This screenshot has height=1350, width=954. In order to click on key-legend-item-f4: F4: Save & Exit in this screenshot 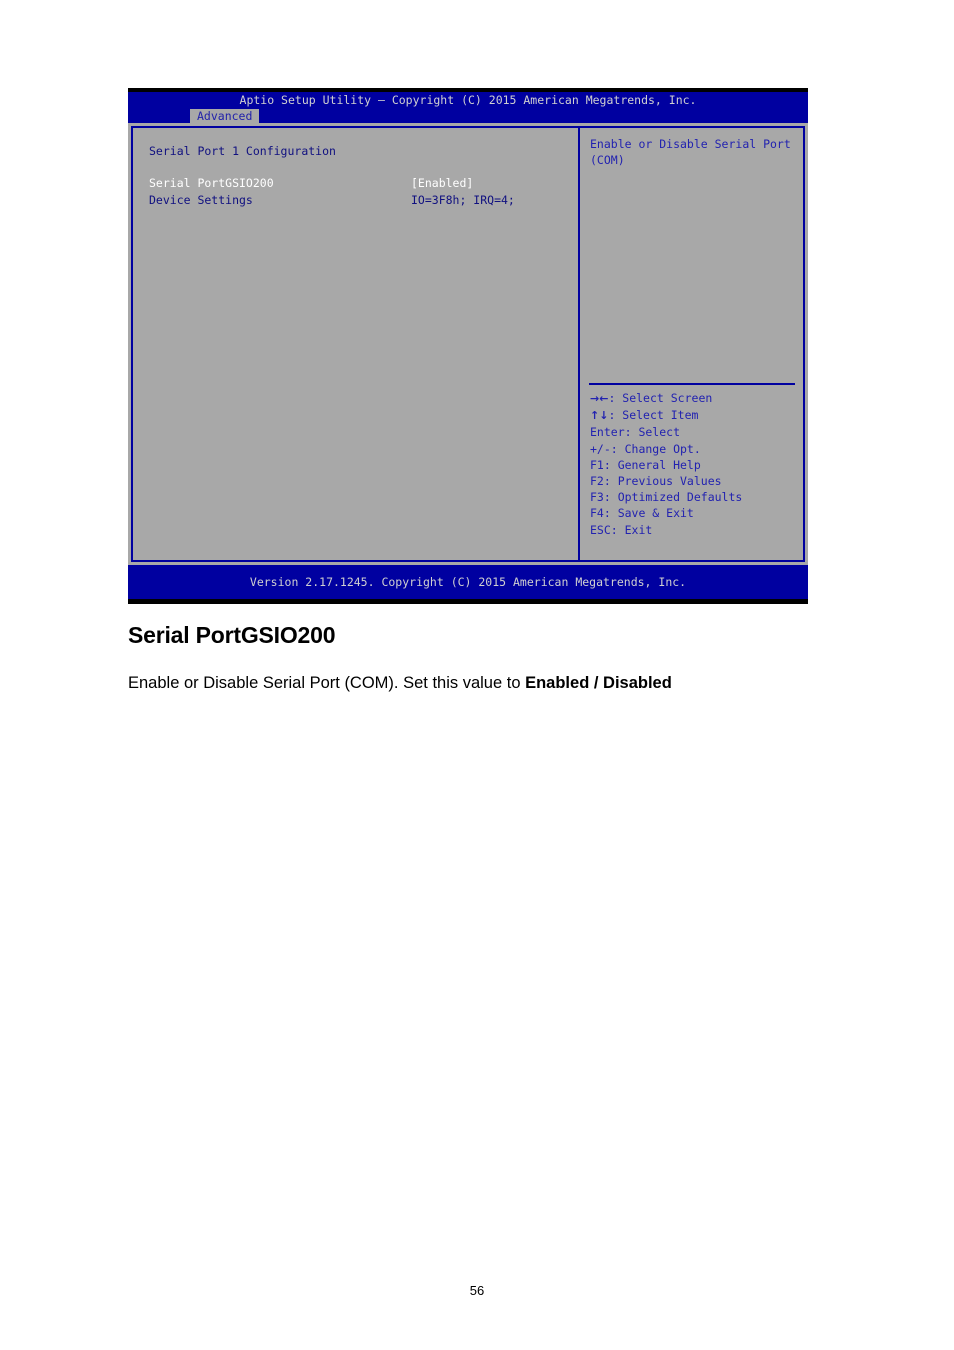, I will do `click(694, 513)`.